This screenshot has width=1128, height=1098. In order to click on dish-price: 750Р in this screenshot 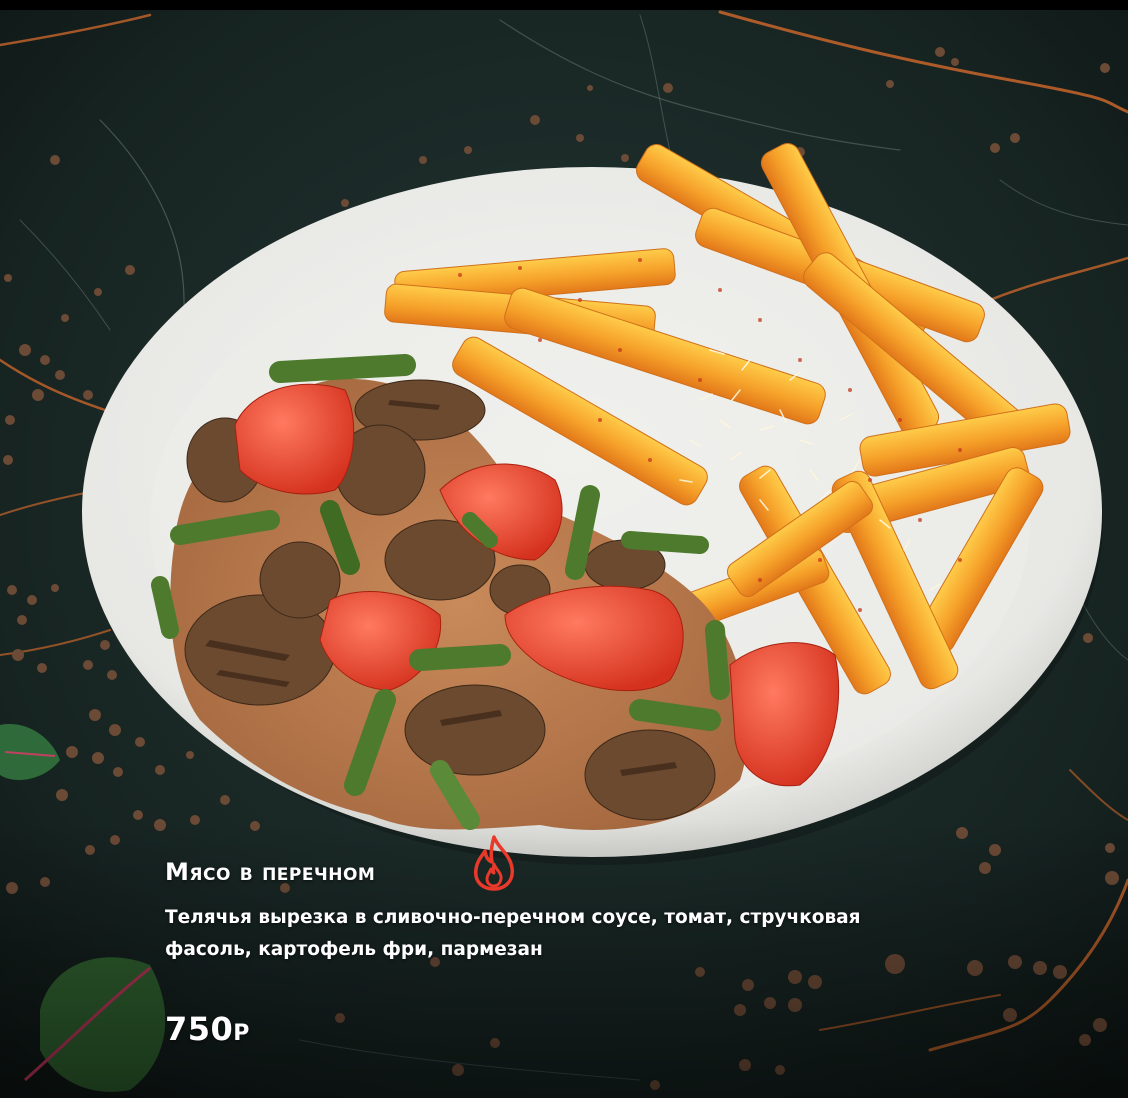, I will do `click(207, 1029)`.